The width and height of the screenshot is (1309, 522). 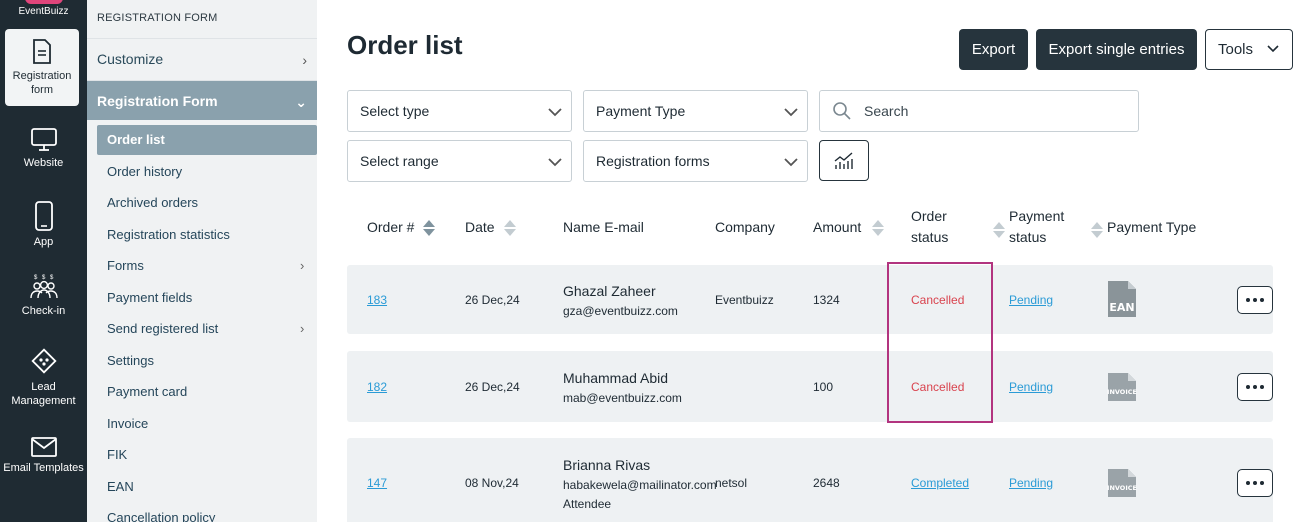 What do you see at coordinates (301, 102) in the screenshot?
I see `chevron-down-icon: ⌄` at bounding box center [301, 102].